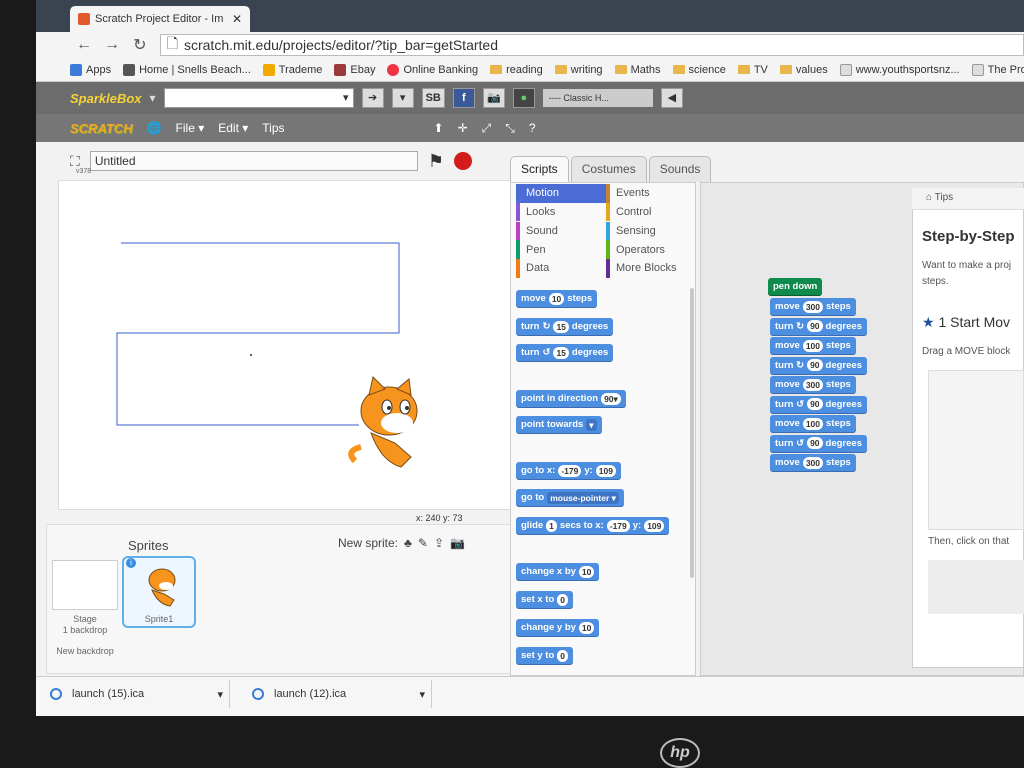 Image resolution: width=1024 pixels, height=768 pixels. I want to click on facebook-icon: f, so click(463, 98).